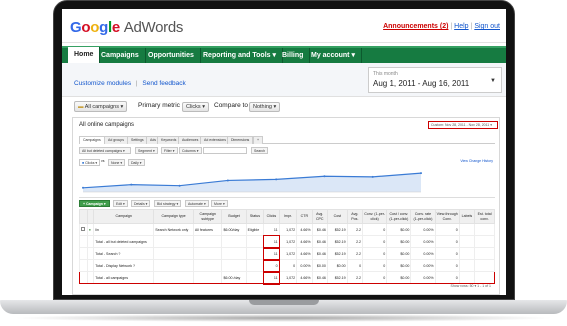 The width and height of the screenshot is (567, 326). Describe the element at coordinates (304, 216) in the screenshot. I see `column-header: CTR` at that location.